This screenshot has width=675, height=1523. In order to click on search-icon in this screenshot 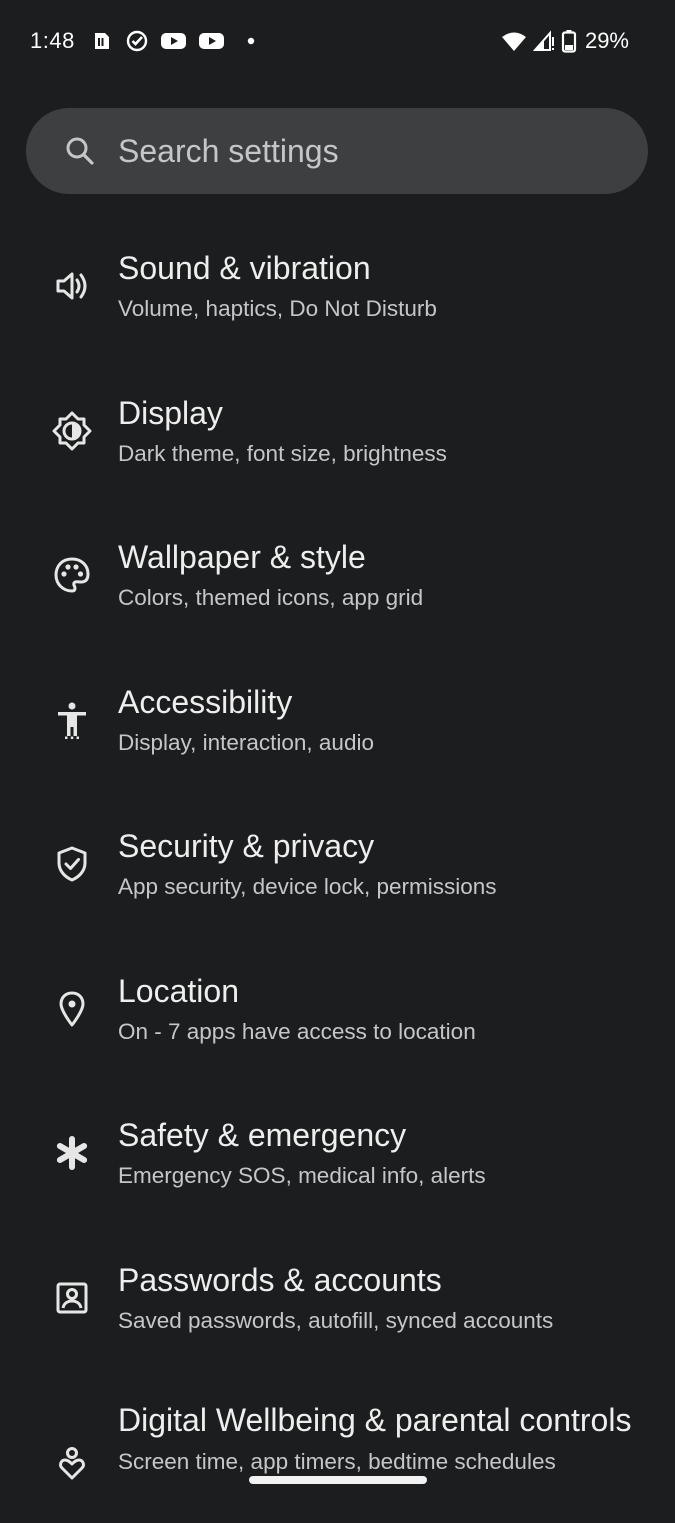, I will do `click(80, 151)`.